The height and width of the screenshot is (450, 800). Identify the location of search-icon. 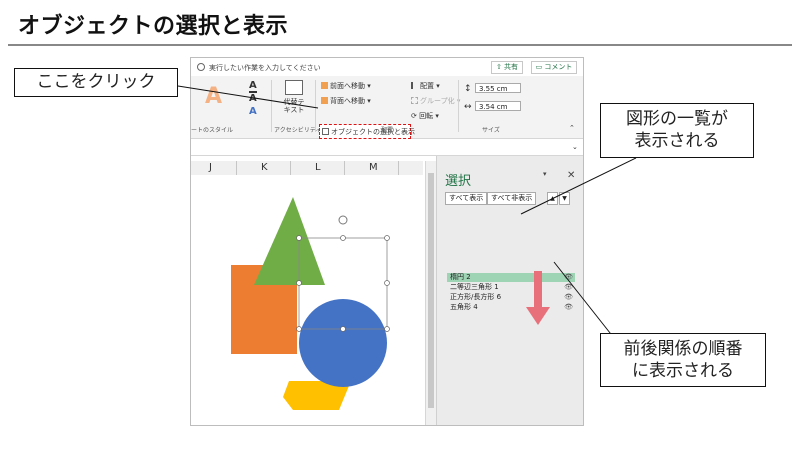
(201, 67).